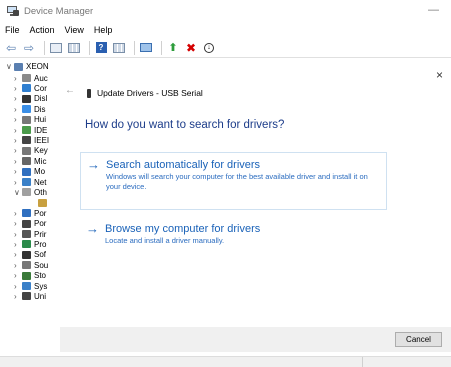 The width and height of the screenshot is (451, 367). What do you see at coordinates (37, 109) in the screenshot?
I see `tree-item: › Dis` at bounding box center [37, 109].